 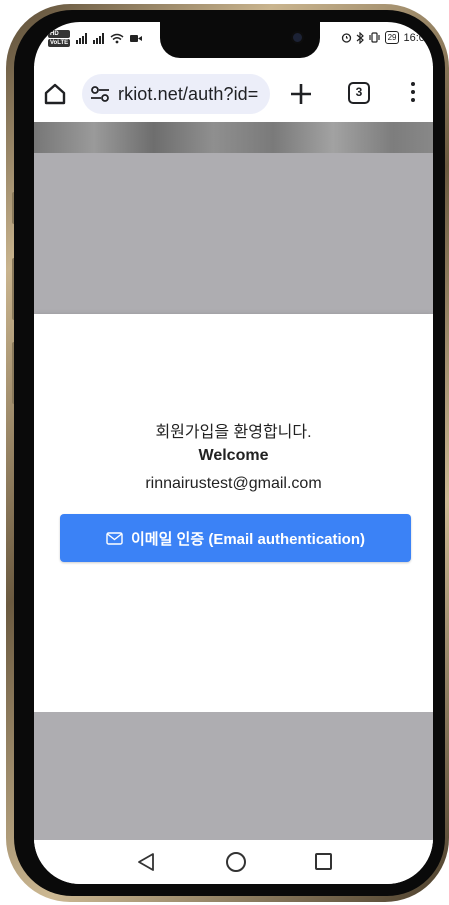 What do you see at coordinates (417, 37) in the screenshot?
I see `clock: 16:05` at bounding box center [417, 37].